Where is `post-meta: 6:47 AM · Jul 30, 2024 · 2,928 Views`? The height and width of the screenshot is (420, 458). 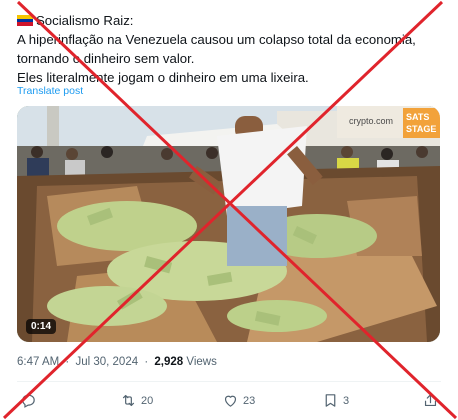
post-meta: 6:47 AM · Jul 30, 2024 · 2,928 Views is located at coordinates (117, 362).